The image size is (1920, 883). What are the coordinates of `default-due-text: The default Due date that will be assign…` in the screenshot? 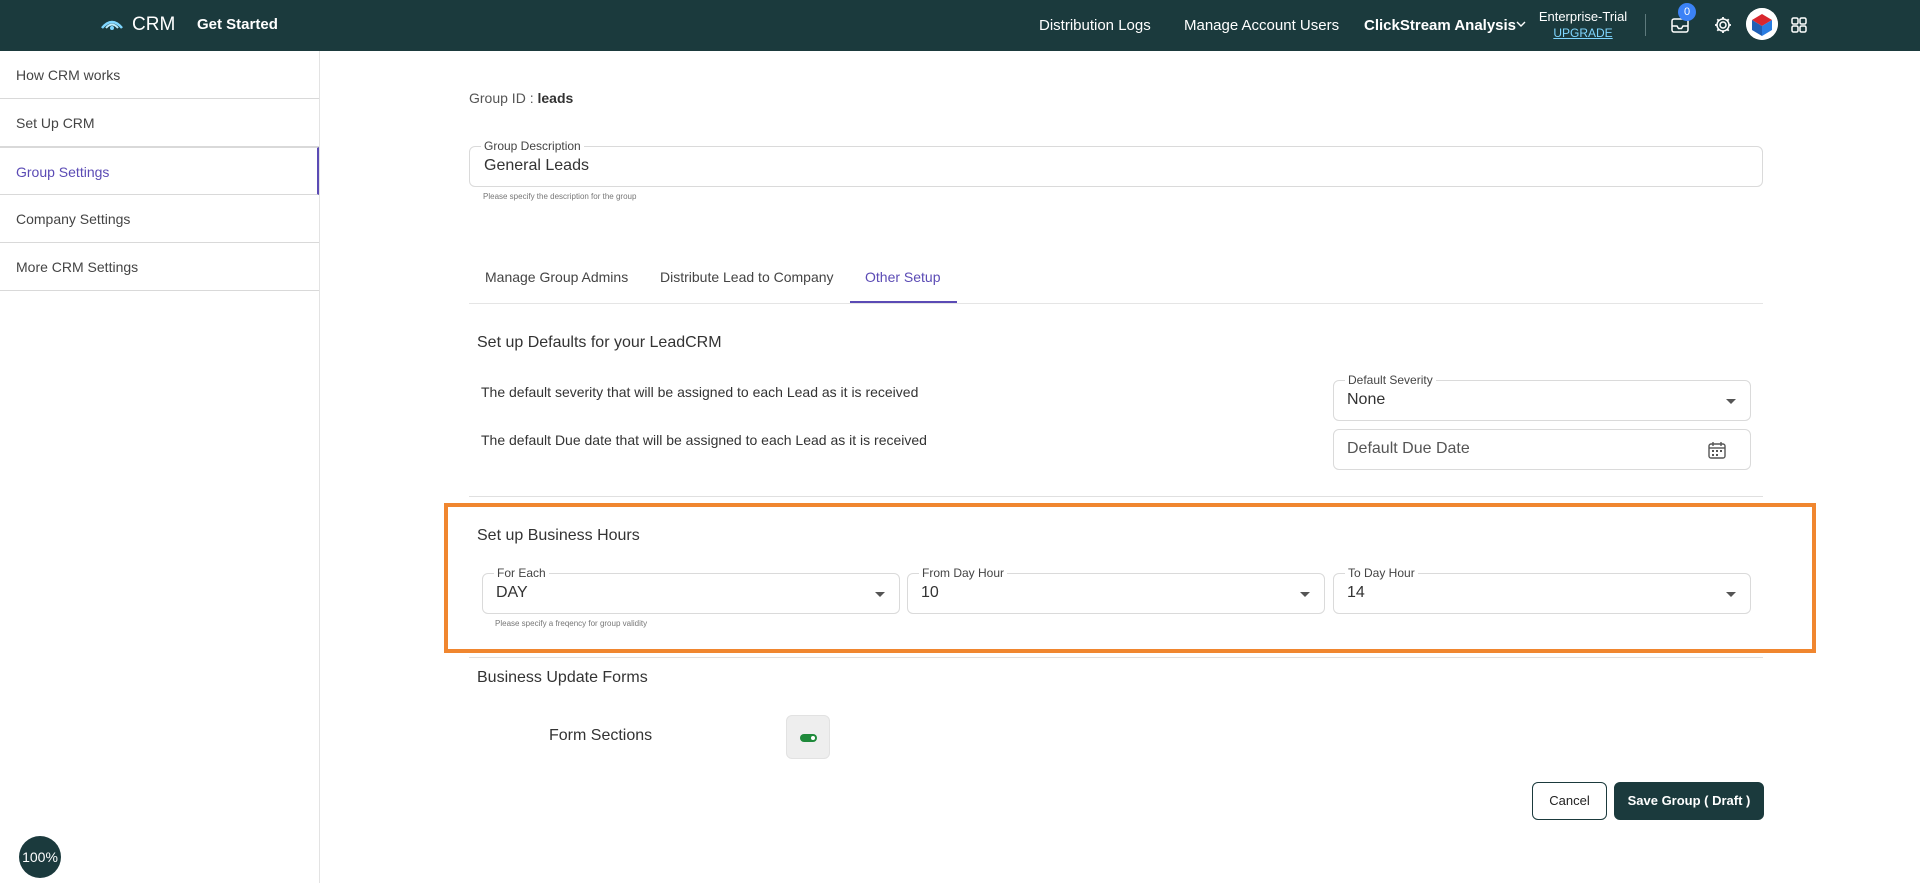 It's located at (704, 440).